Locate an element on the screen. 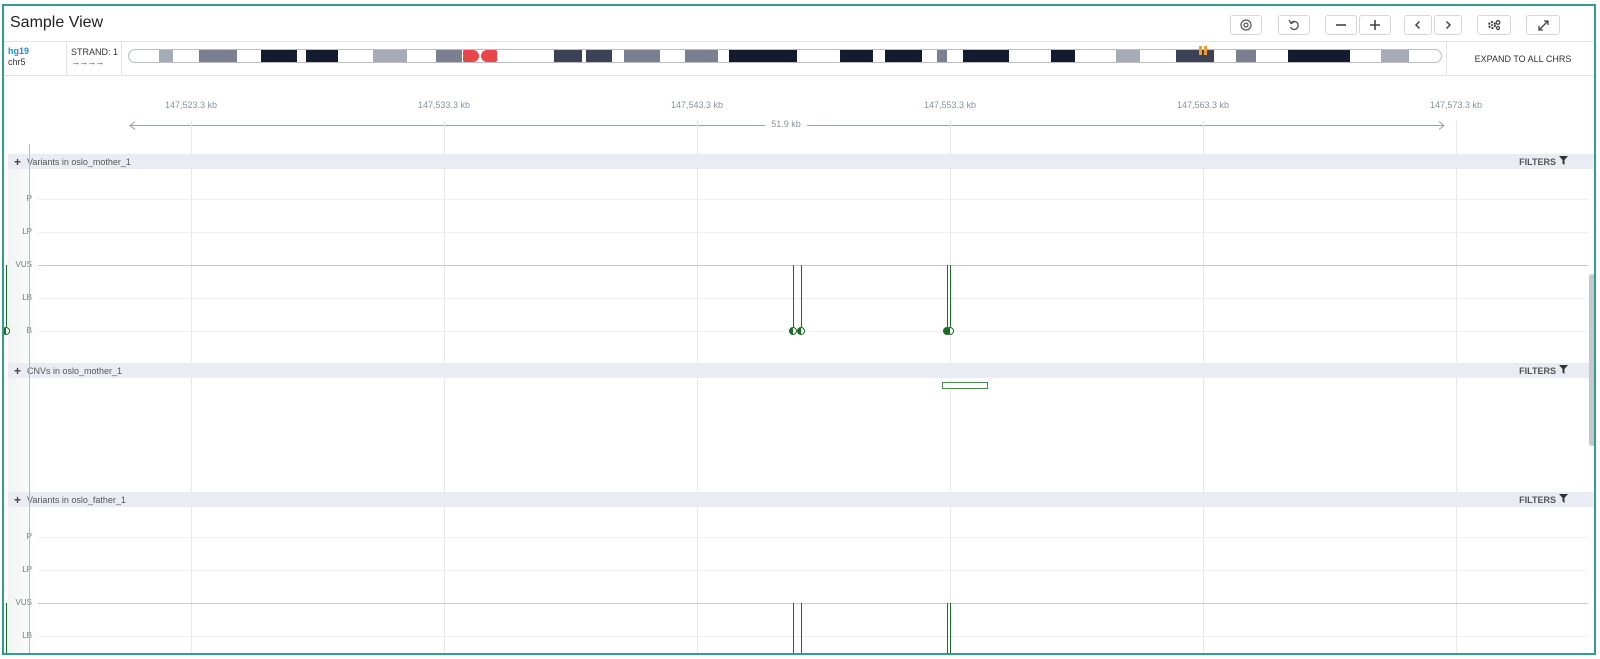  span-label: 51.9 kb is located at coordinates (786, 124).